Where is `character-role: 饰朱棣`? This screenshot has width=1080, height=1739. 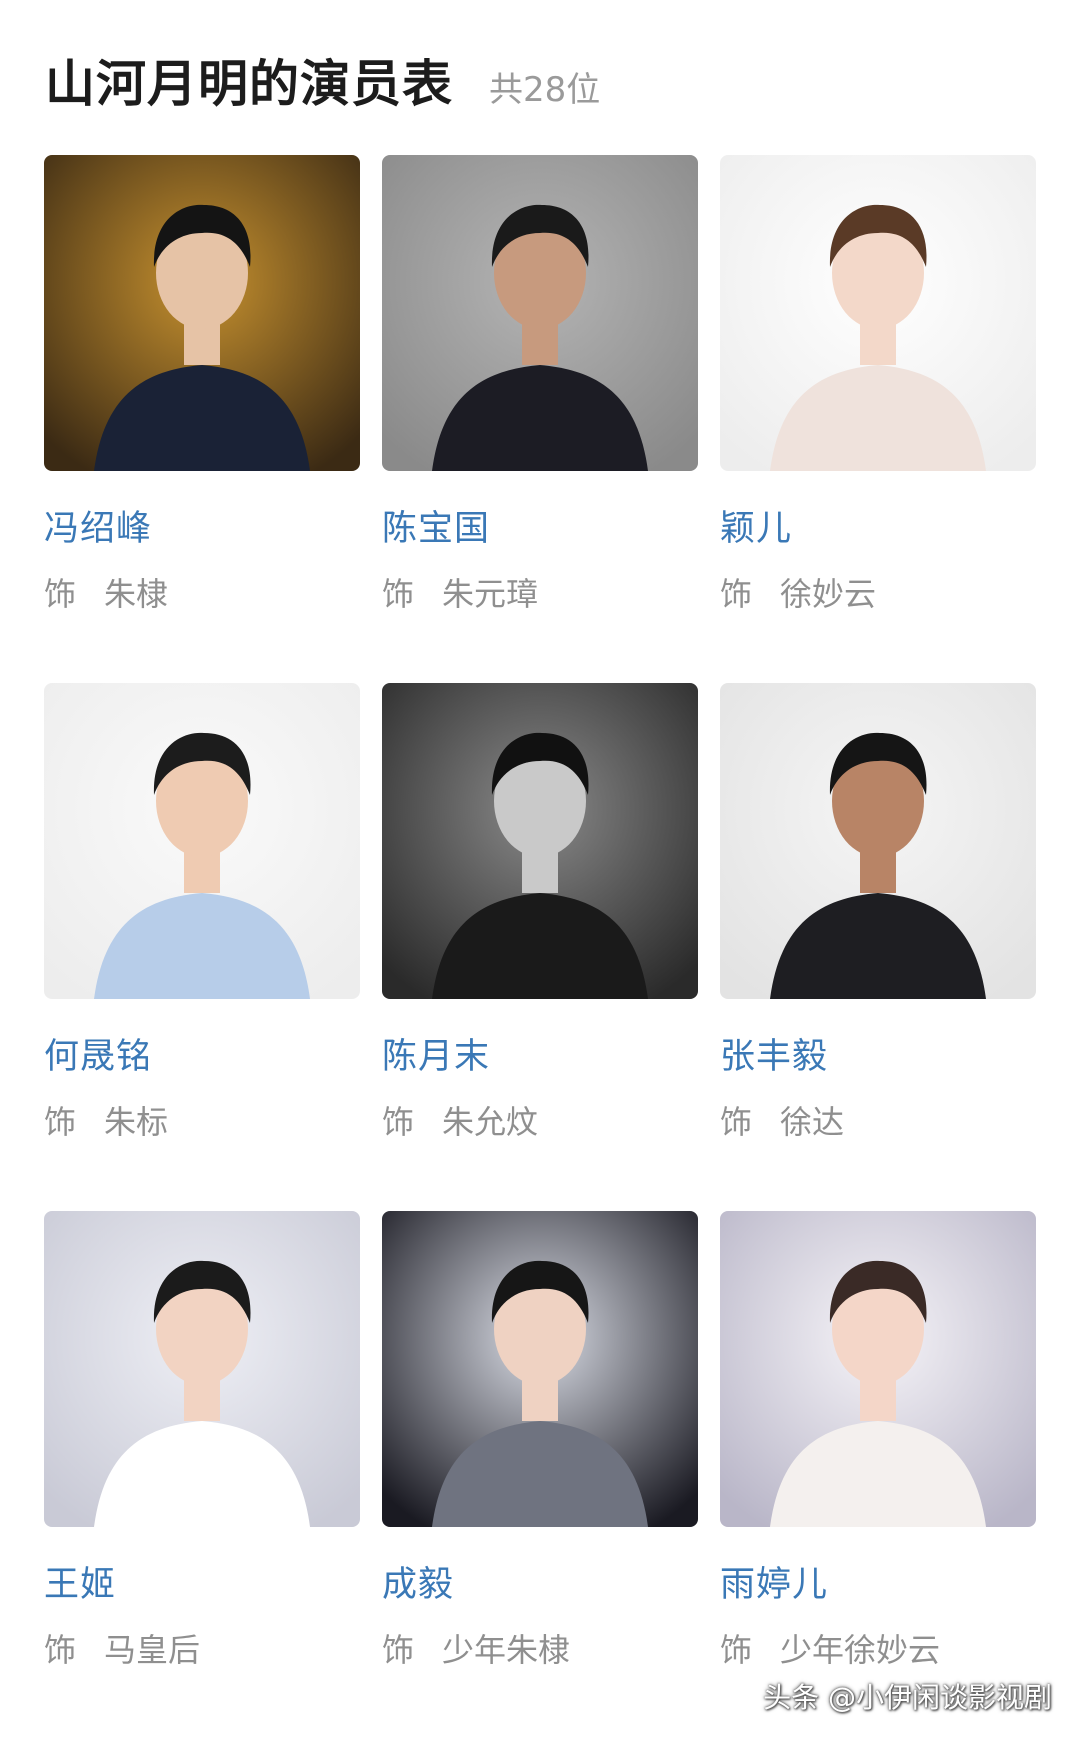 character-role: 饰朱棣 is located at coordinates (106, 592).